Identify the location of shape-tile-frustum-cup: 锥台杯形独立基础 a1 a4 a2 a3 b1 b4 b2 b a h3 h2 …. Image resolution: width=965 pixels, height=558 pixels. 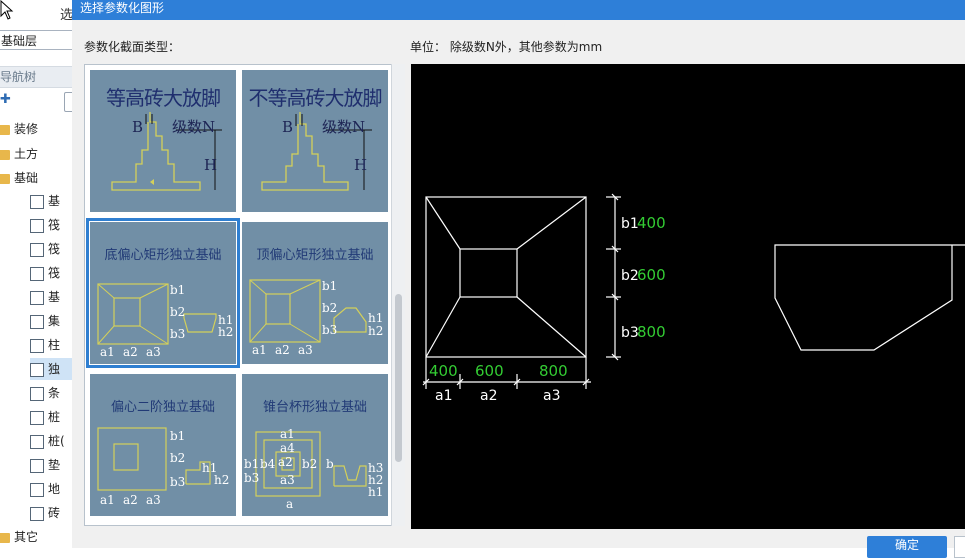
(315, 445).